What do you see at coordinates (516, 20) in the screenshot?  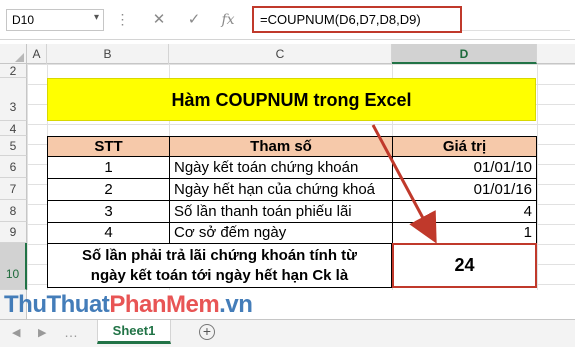 I see `formula-input-area` at bounding box center [516, 20].